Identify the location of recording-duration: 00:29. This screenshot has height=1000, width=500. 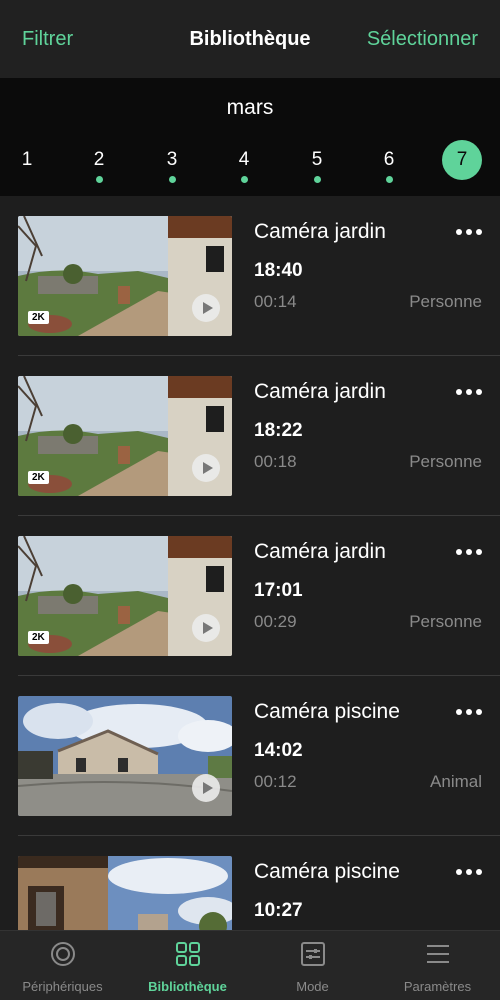
(275, 621).